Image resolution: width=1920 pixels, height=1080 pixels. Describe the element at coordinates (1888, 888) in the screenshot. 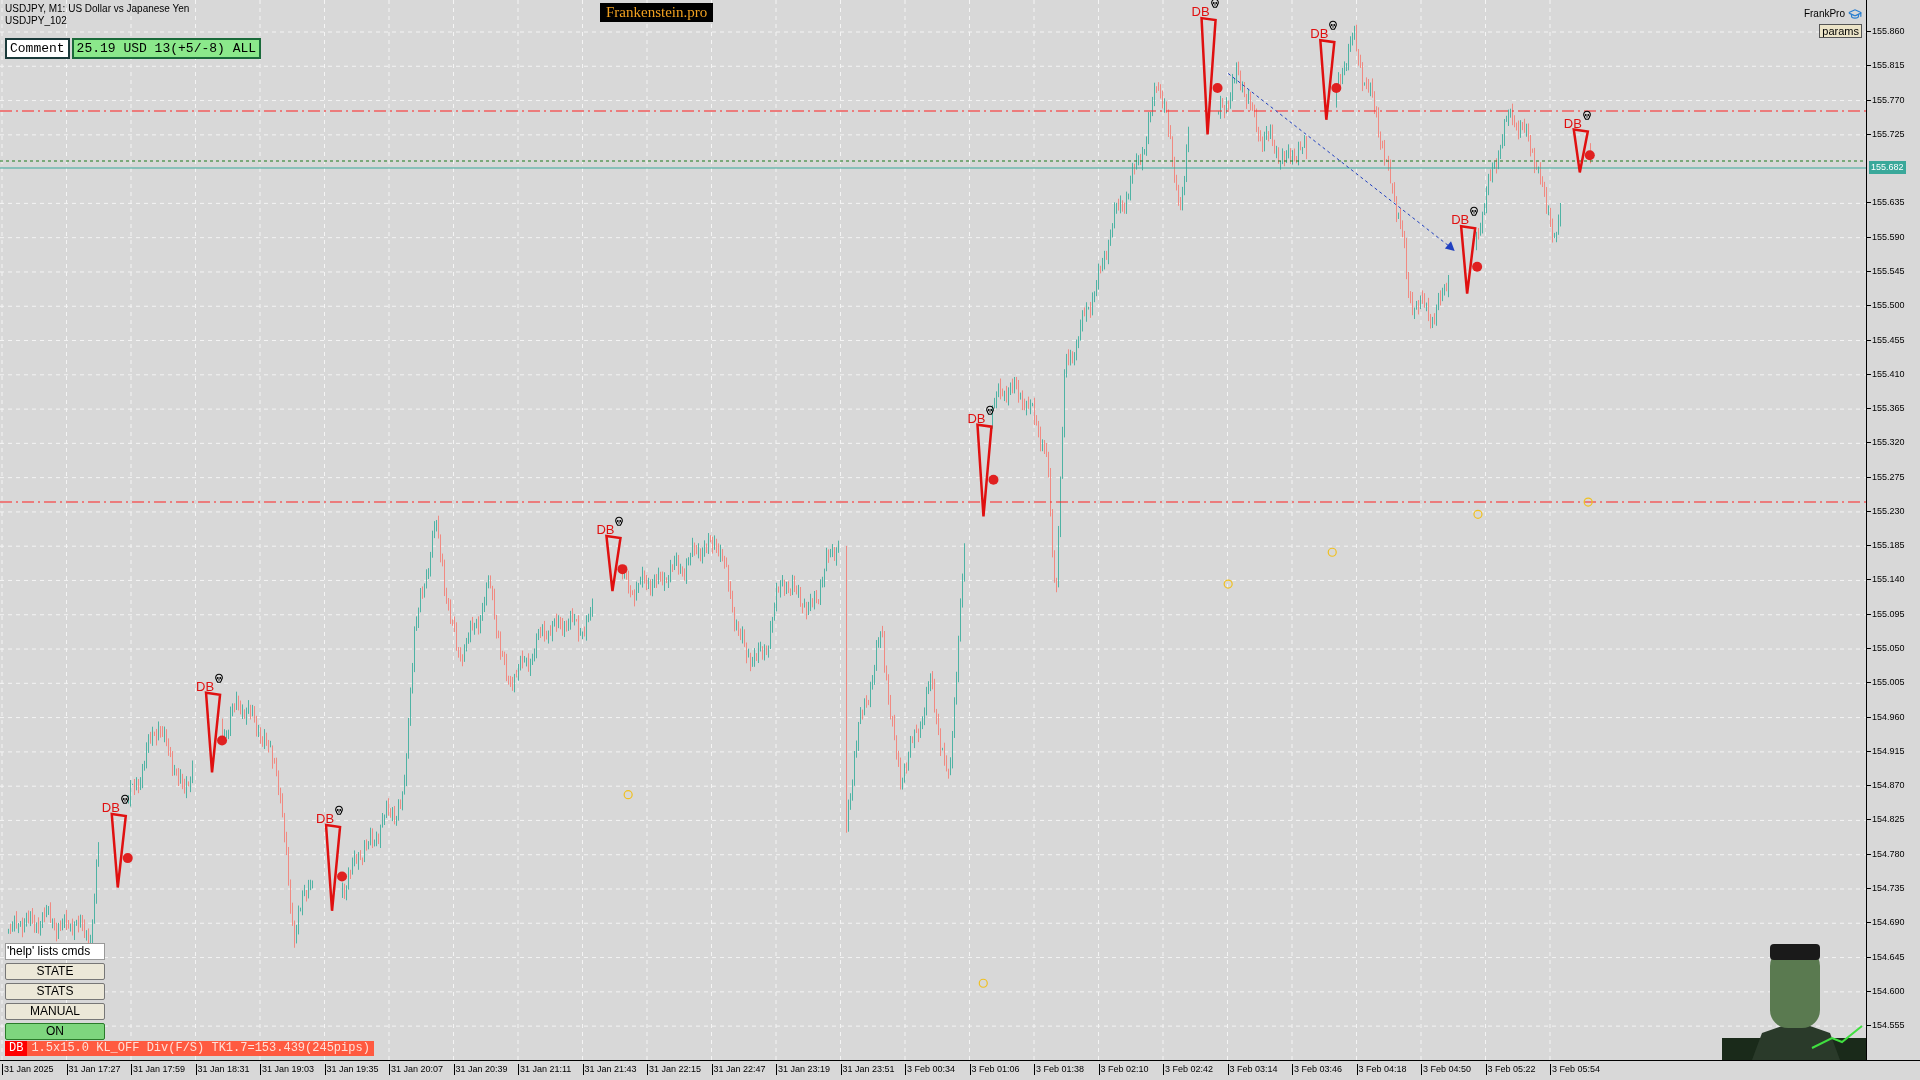

I see `price-tick-label: 154.735` at that location.